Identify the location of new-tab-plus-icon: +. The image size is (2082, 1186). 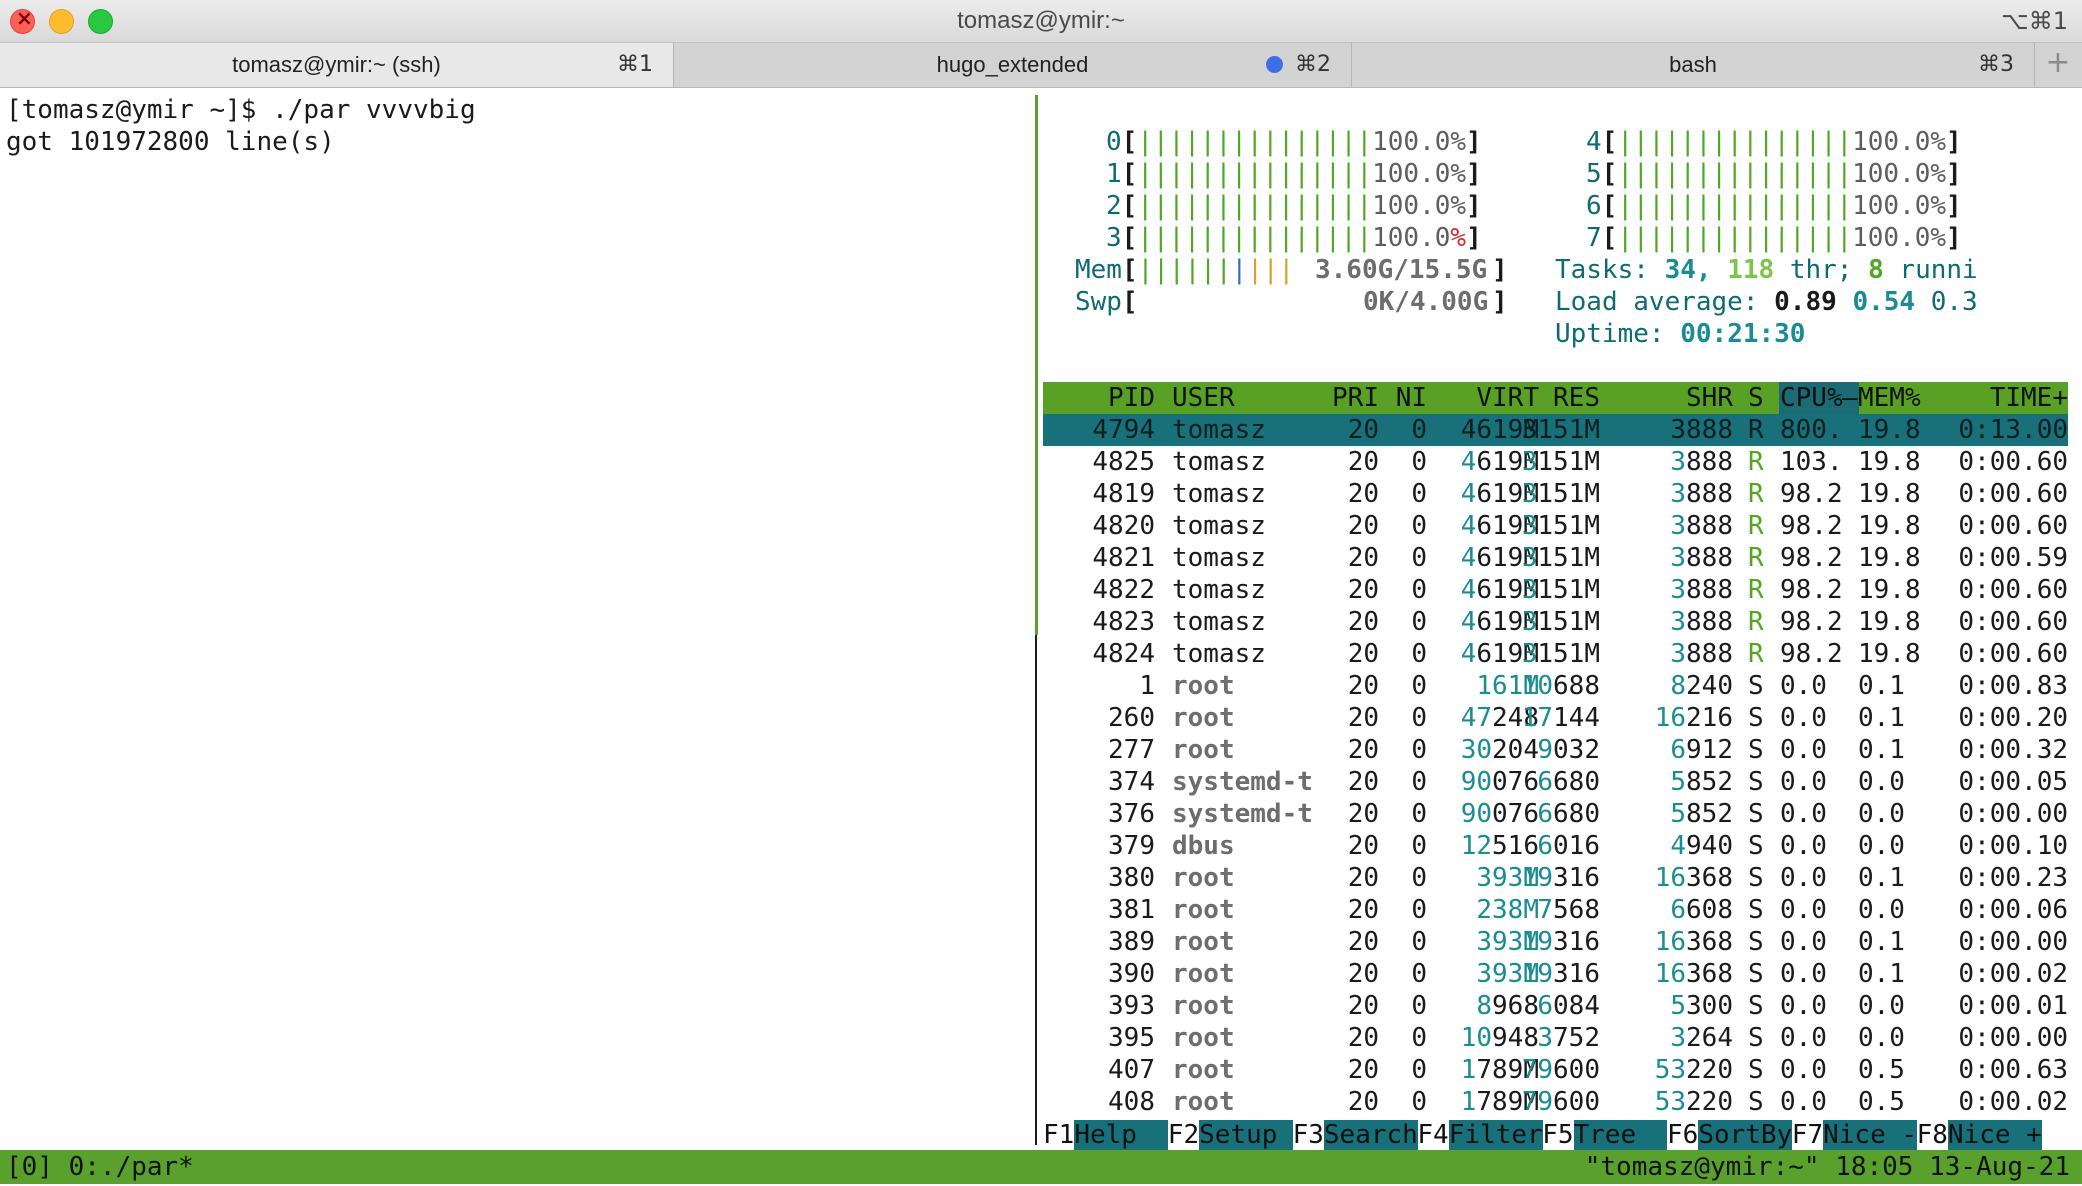
(2058, 65).